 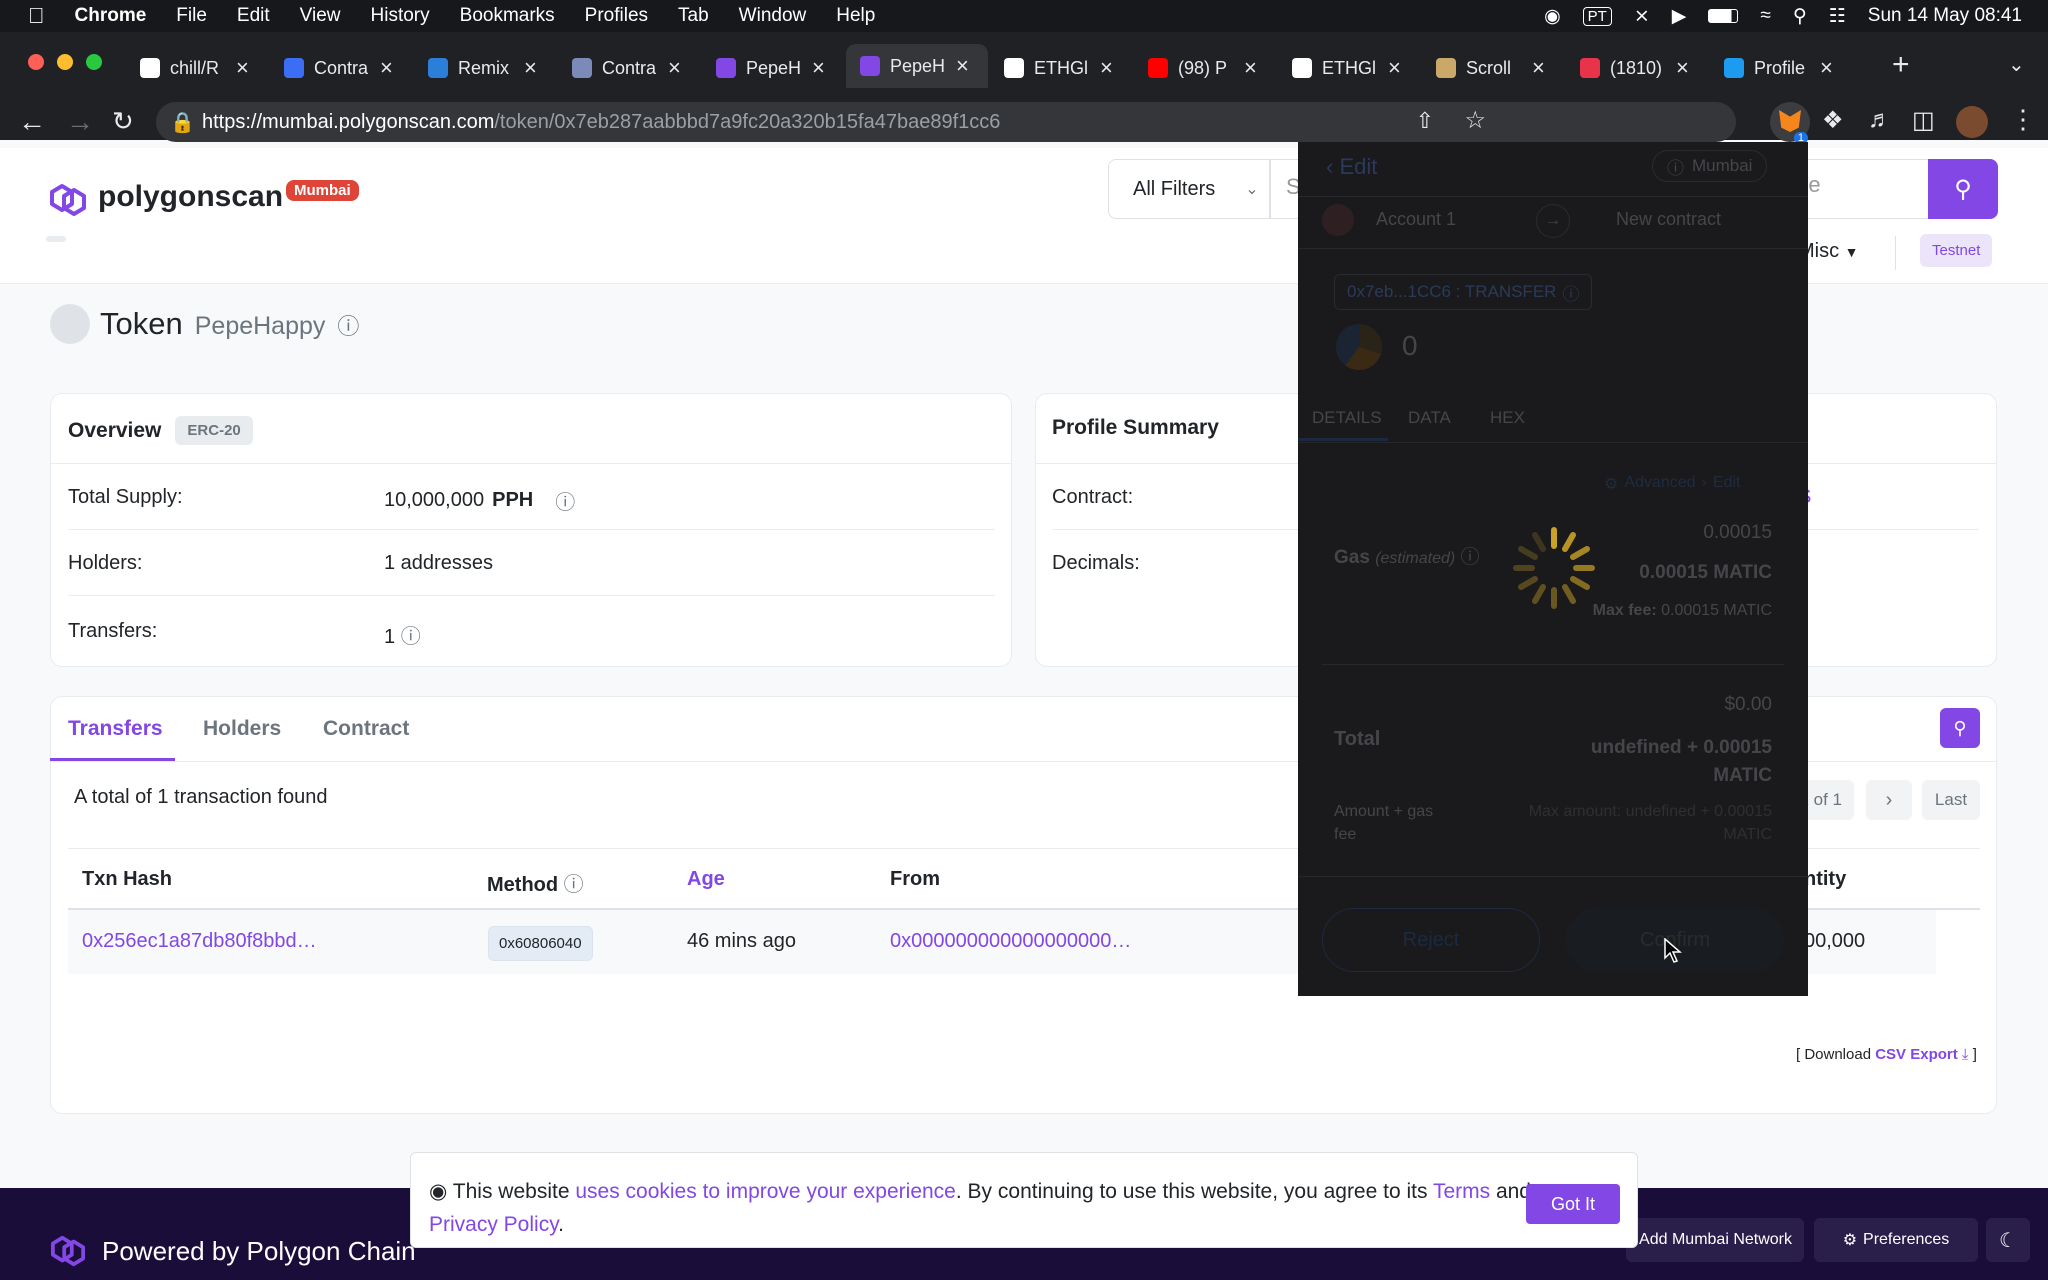 I want to click on add-network-button: Add Mumbai Network, so click(x=1715, y=1240).